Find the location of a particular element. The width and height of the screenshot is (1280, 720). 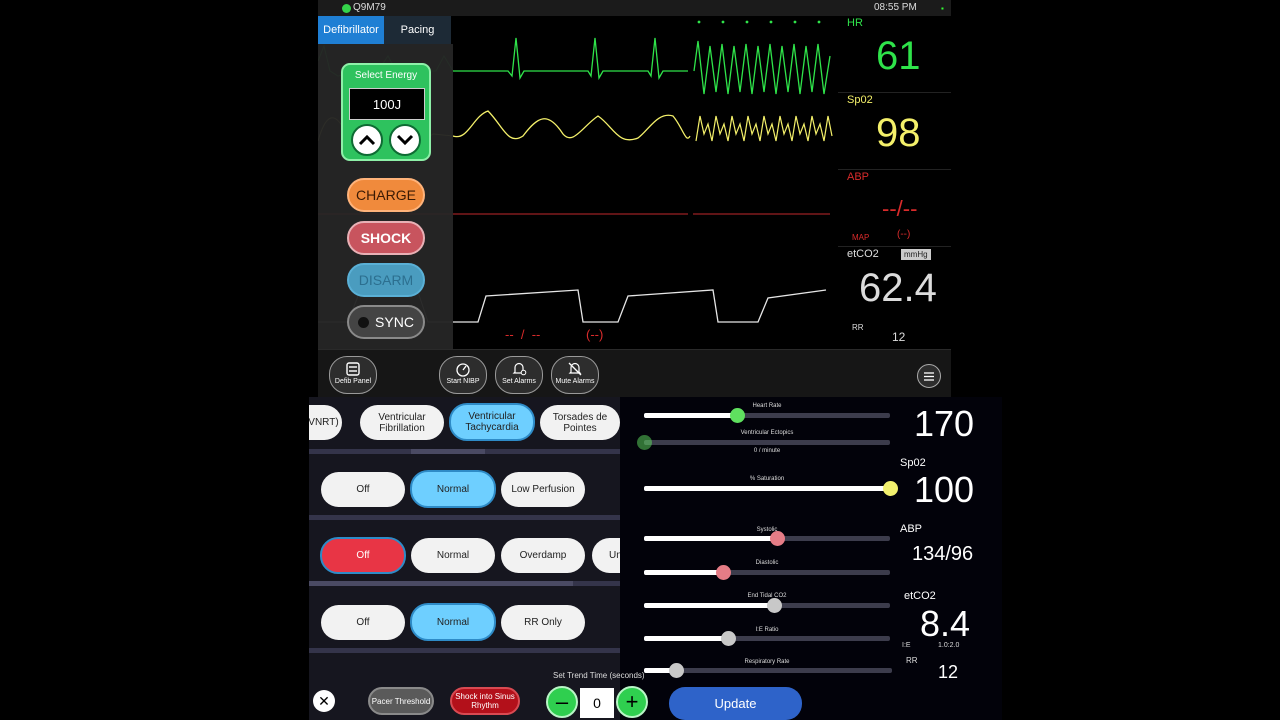

abp-normal-button: Normal is located at coordinates (453, 555).